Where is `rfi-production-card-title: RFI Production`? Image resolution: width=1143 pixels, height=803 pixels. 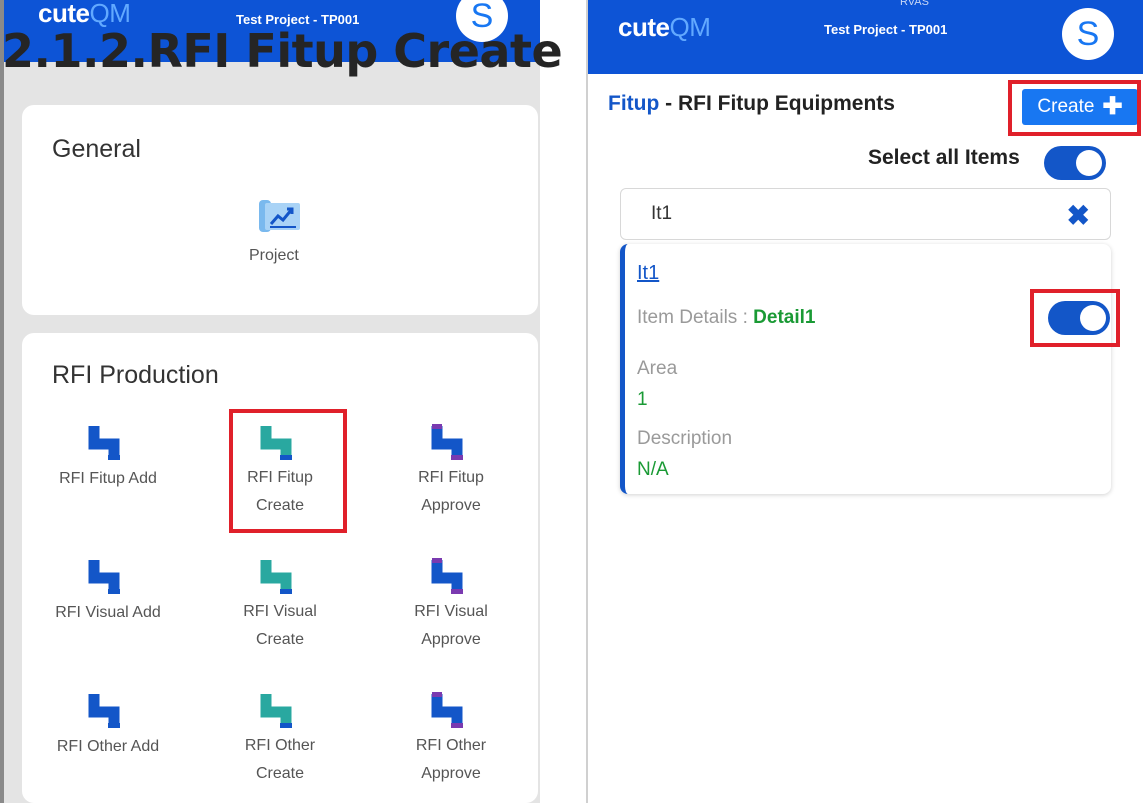 rfi-production-card-title: RFI Production is located at coordinates (135, 375).